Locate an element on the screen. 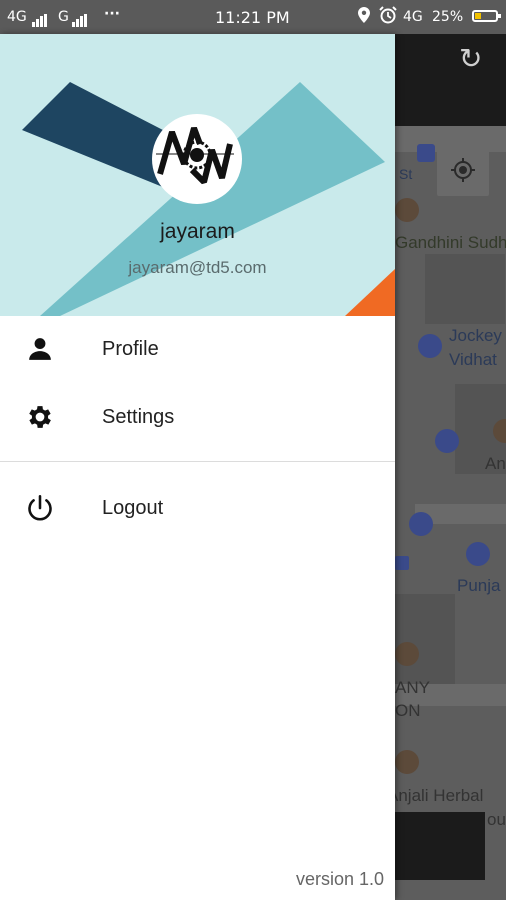  map-label: An is located at coordinates (495, 463).